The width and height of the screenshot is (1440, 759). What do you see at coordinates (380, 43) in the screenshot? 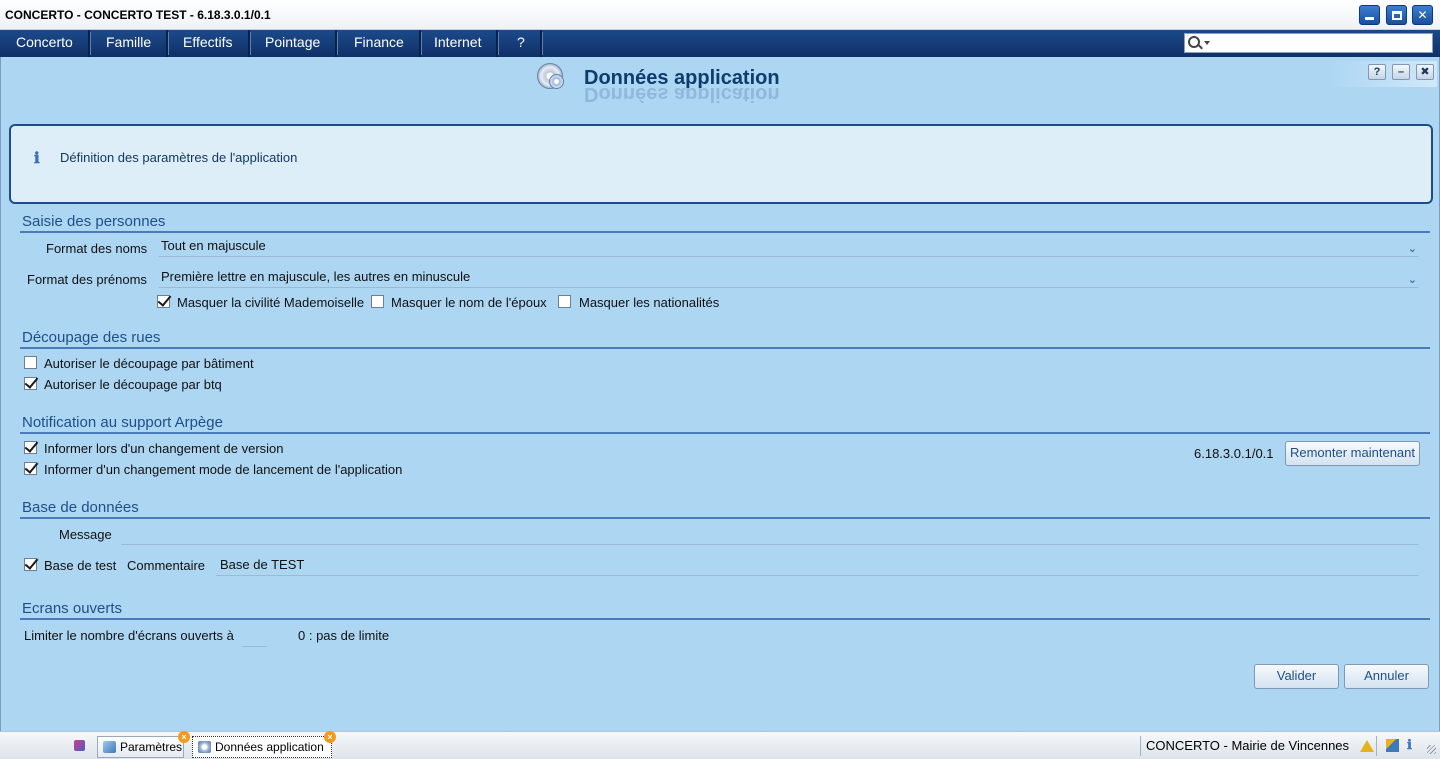
I see `menu-item-finance: Finance` at bounding box center [380, 43].